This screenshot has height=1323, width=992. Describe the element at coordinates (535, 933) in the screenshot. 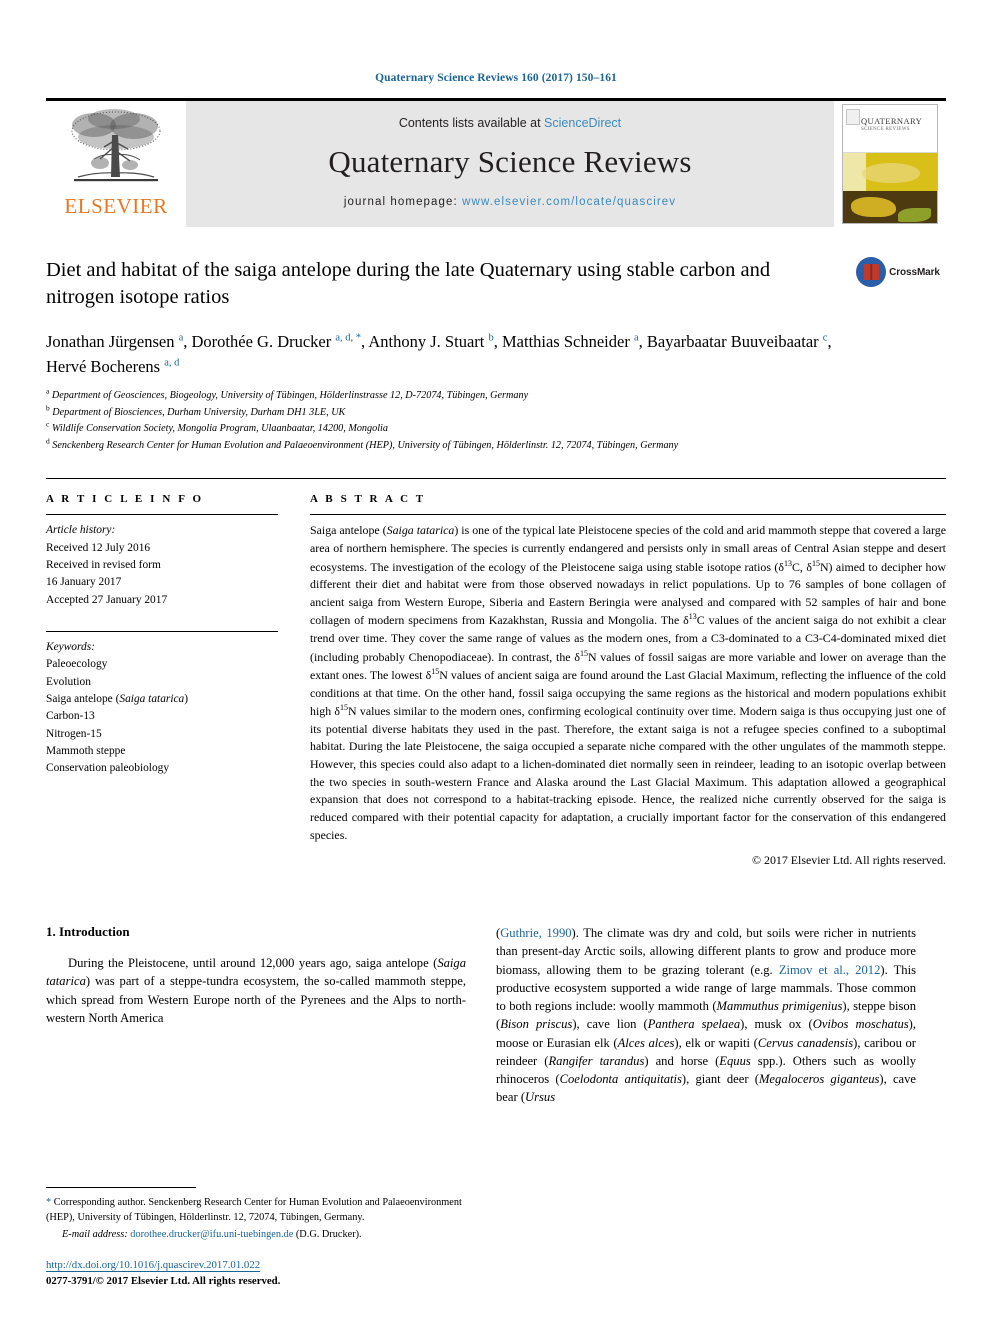

I see `citation-link: Guthrie, 1990` at that location.